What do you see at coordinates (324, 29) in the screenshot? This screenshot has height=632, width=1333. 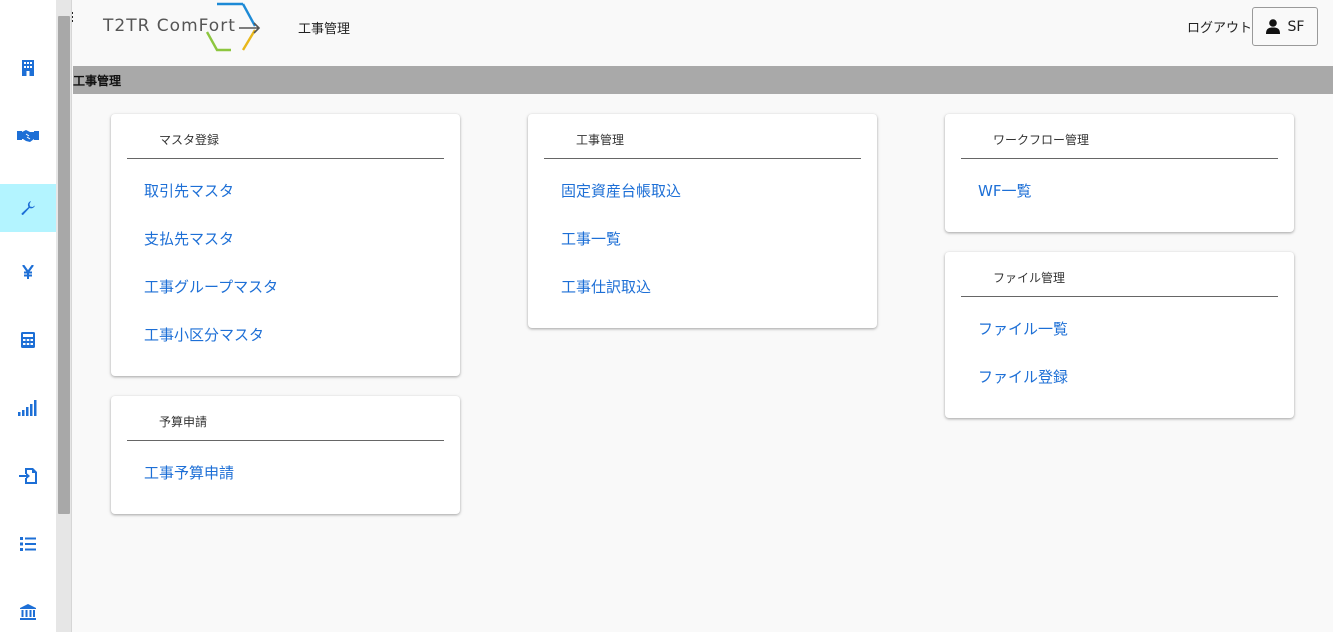 I see `page-title: 工事管理` at bounding box center [324, 29].